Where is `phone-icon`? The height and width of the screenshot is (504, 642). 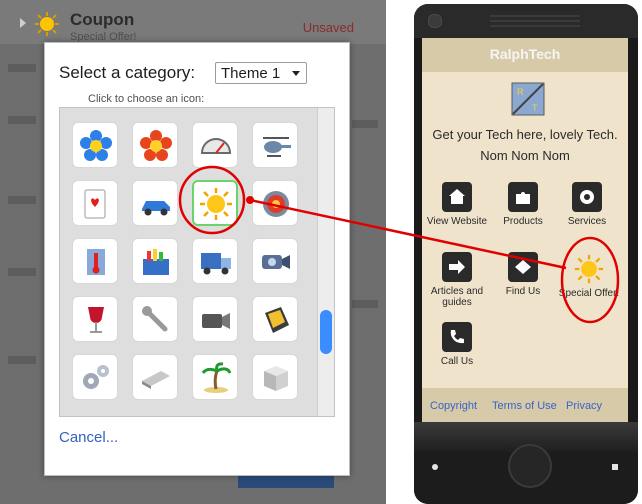 phone-icon is located at coordinates (457, 337).